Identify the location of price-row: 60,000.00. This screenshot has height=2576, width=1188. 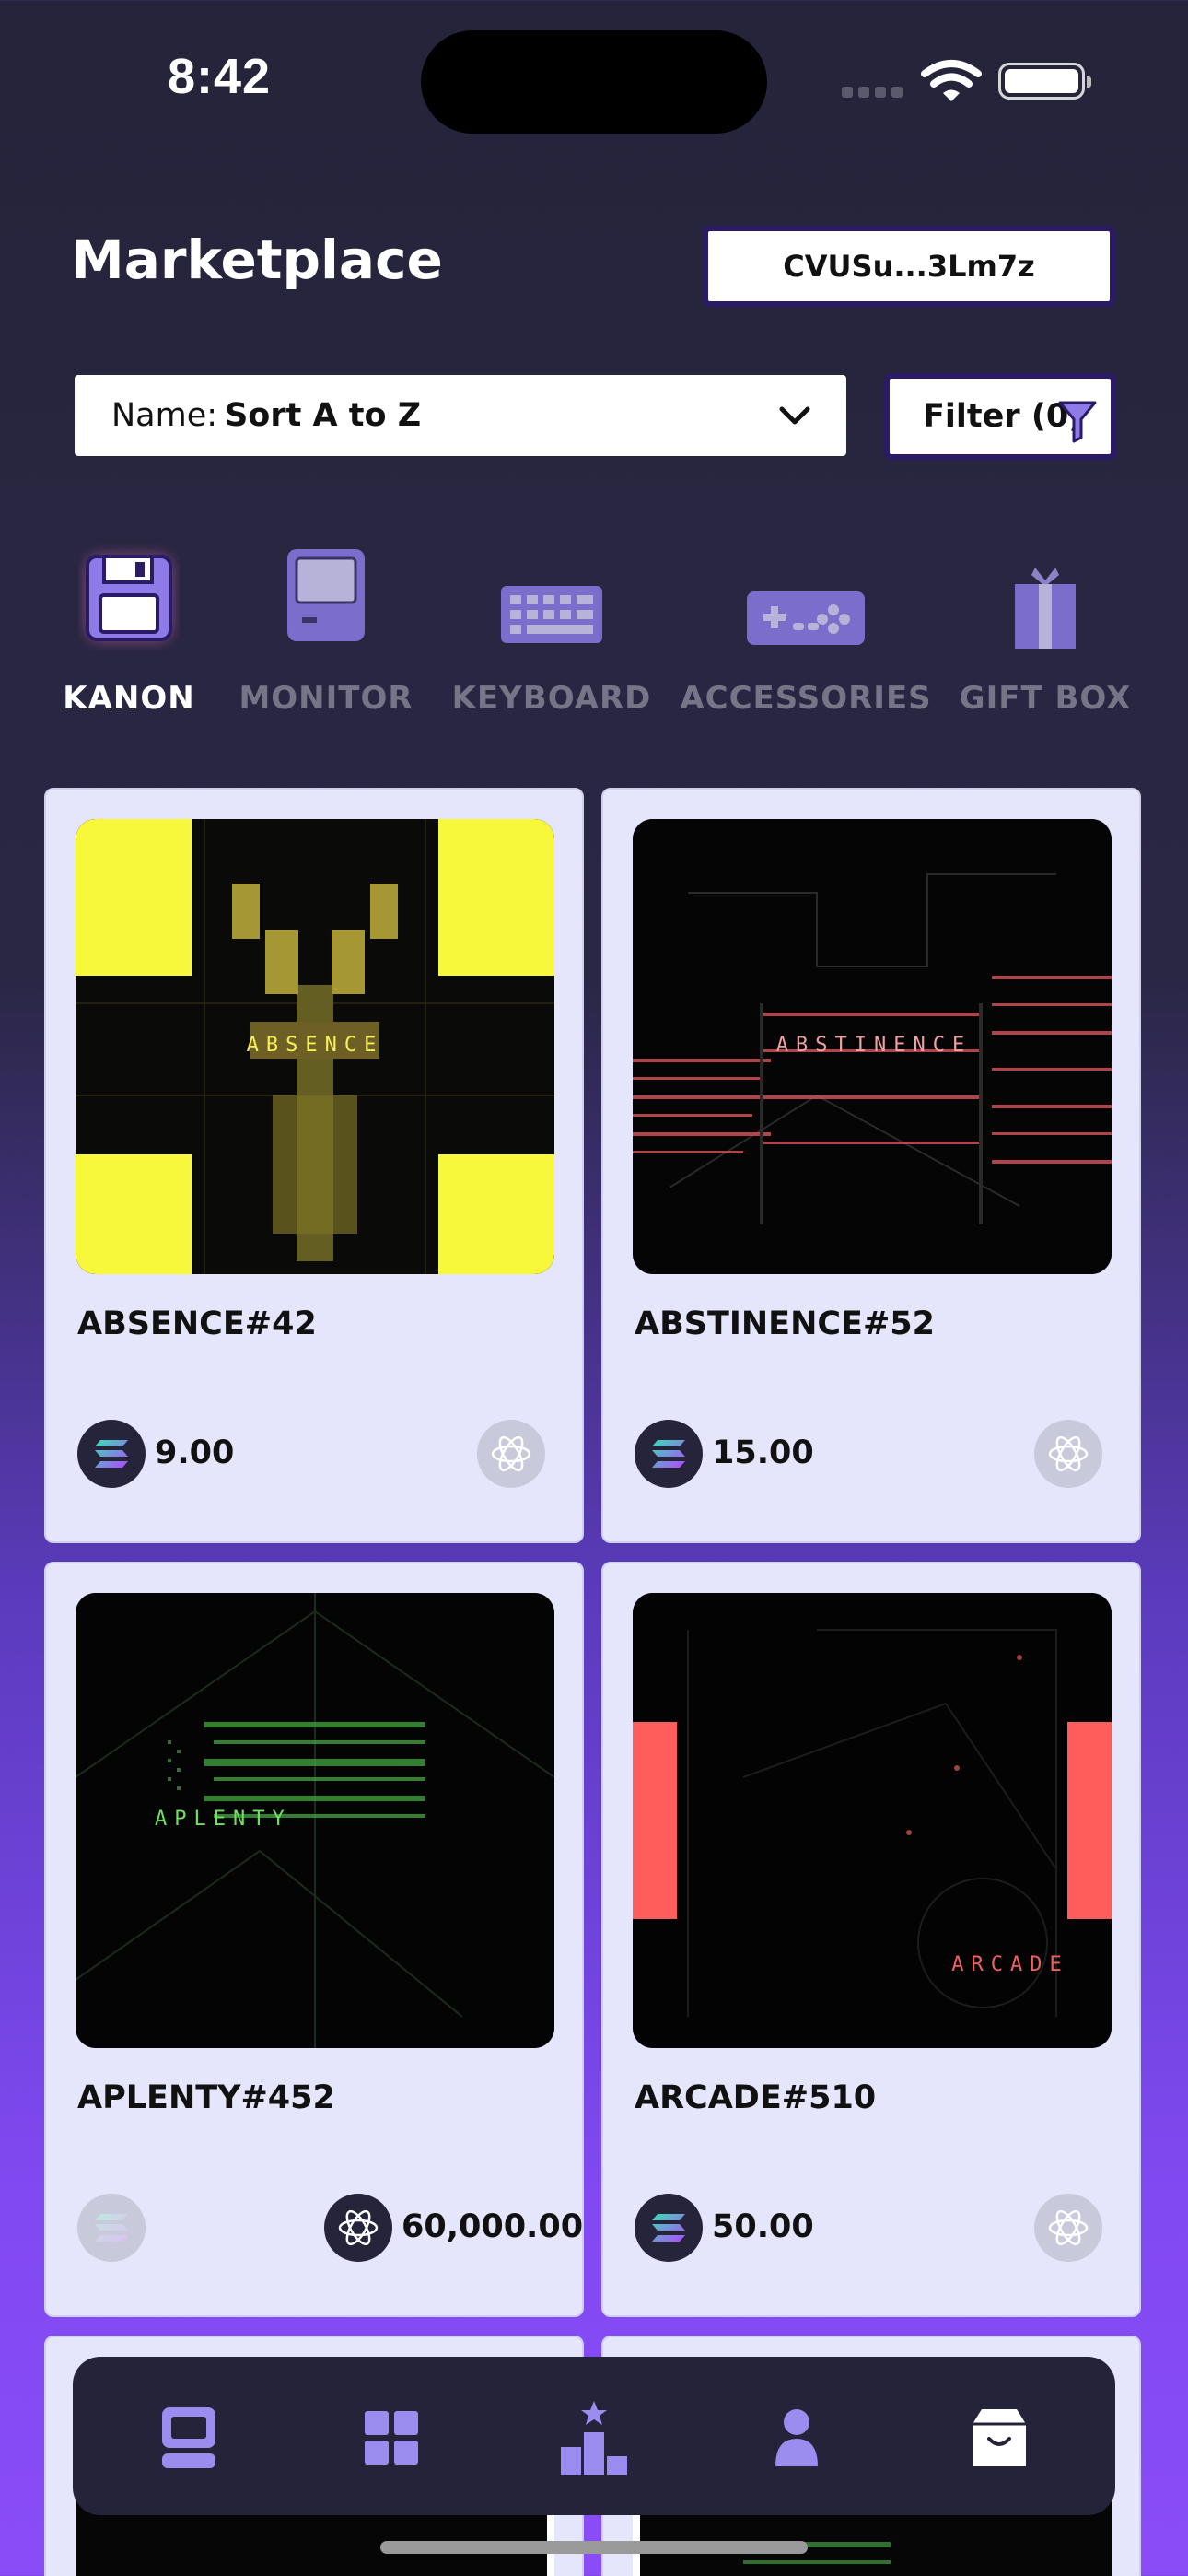
(330, 2228).